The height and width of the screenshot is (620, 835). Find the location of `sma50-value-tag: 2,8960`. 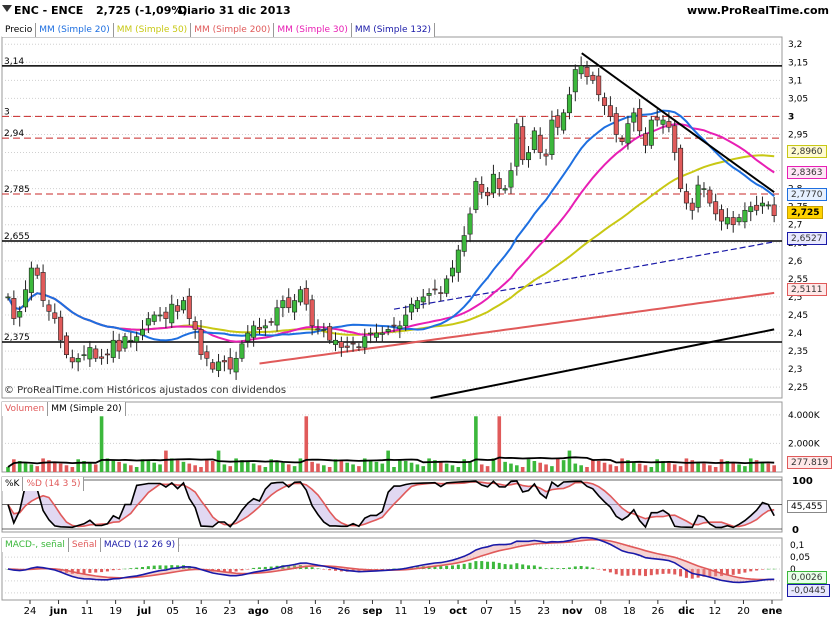

sma50-value-tag: 2,8960 is located at coordinates (807, 151).